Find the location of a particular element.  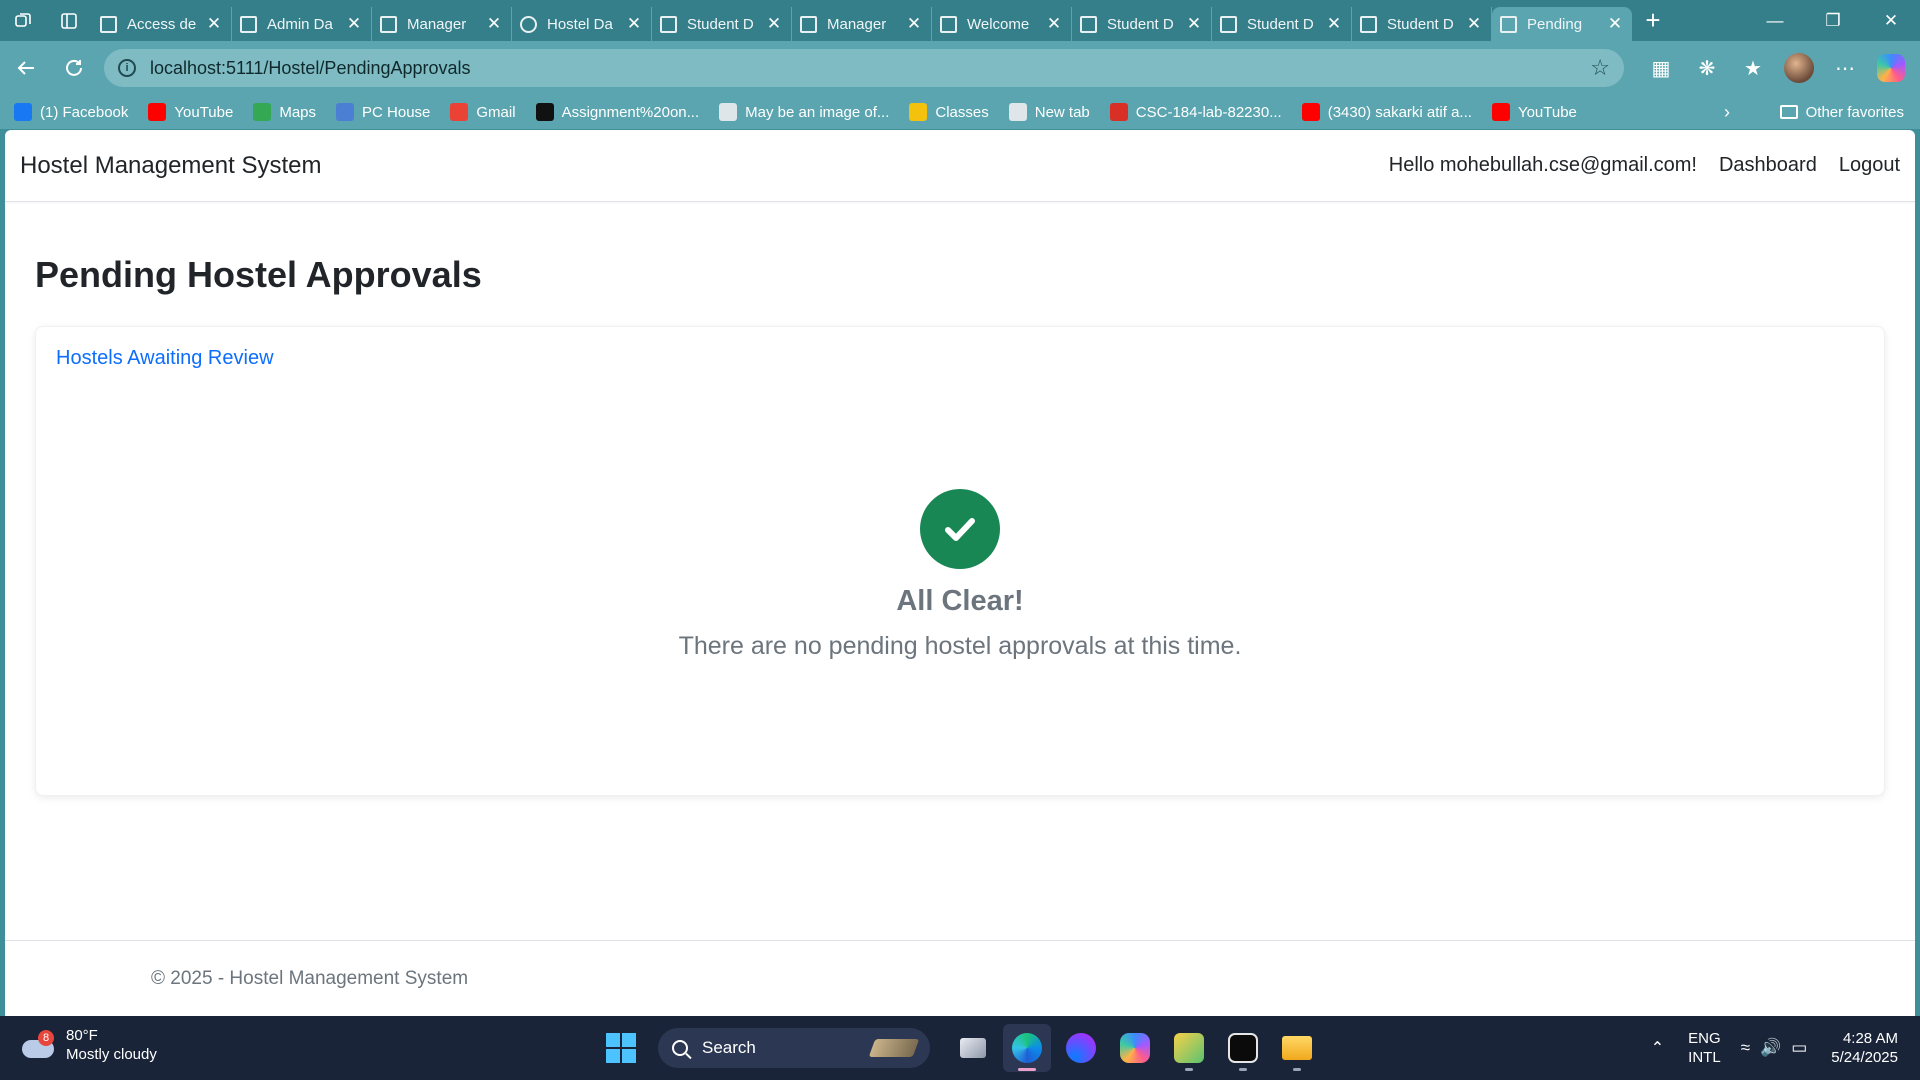

copilot-icon is located at coordinates (1891, 68).